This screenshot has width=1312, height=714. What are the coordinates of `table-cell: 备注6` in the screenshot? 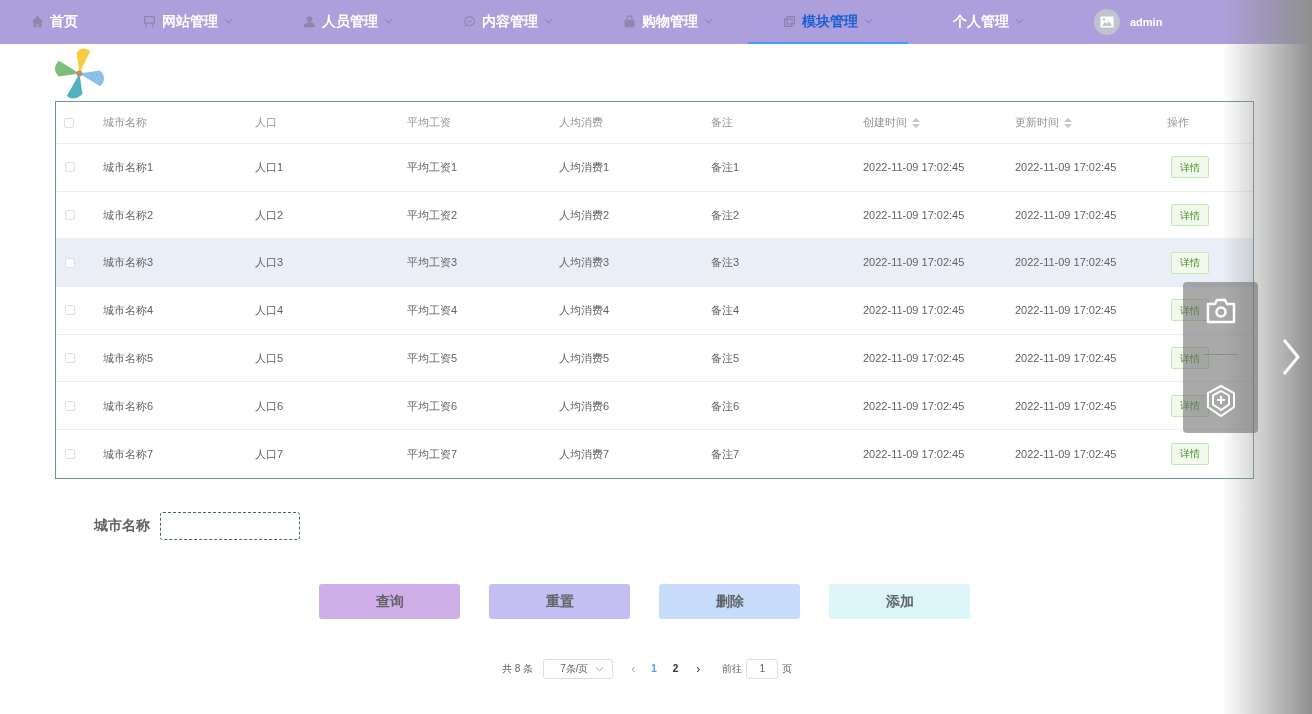 It's located at (725, 405).